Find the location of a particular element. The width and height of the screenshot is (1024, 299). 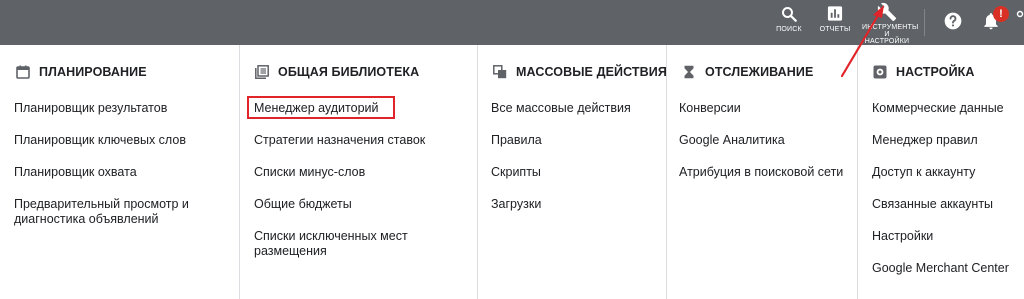

link-bid-strategies: Стратегии назначения ставок is located at coordinates (339, 140).